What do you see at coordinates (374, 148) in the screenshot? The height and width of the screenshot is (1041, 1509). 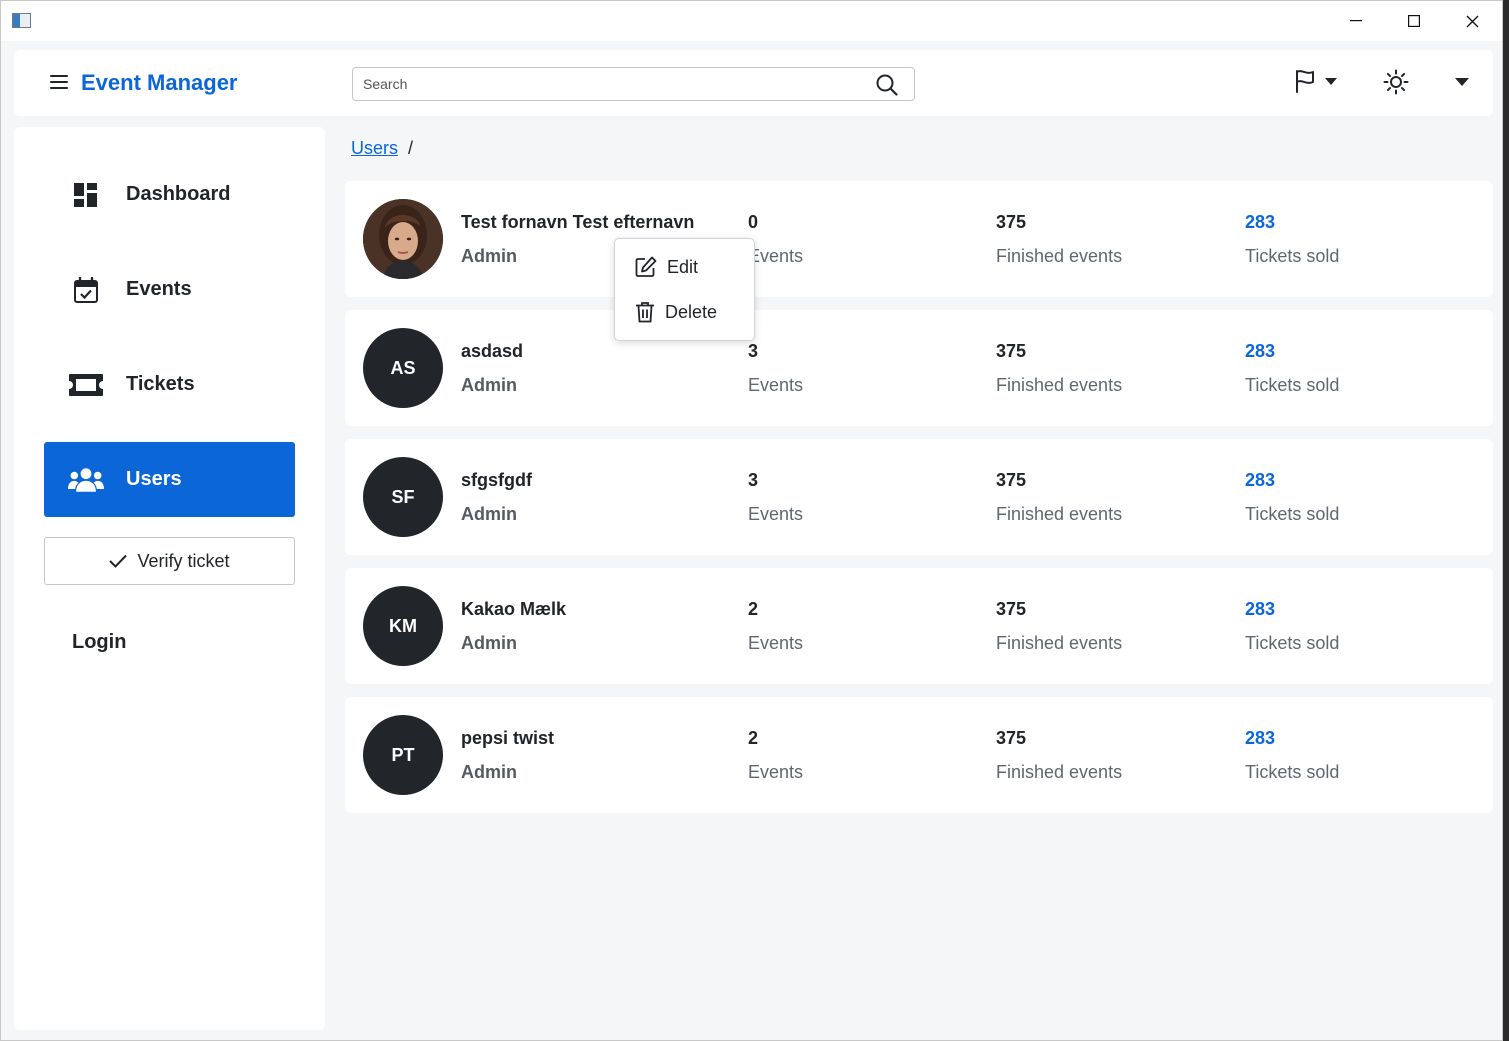 I see `breadcrumb-link-users: Users` at bounding box center [374, 148].